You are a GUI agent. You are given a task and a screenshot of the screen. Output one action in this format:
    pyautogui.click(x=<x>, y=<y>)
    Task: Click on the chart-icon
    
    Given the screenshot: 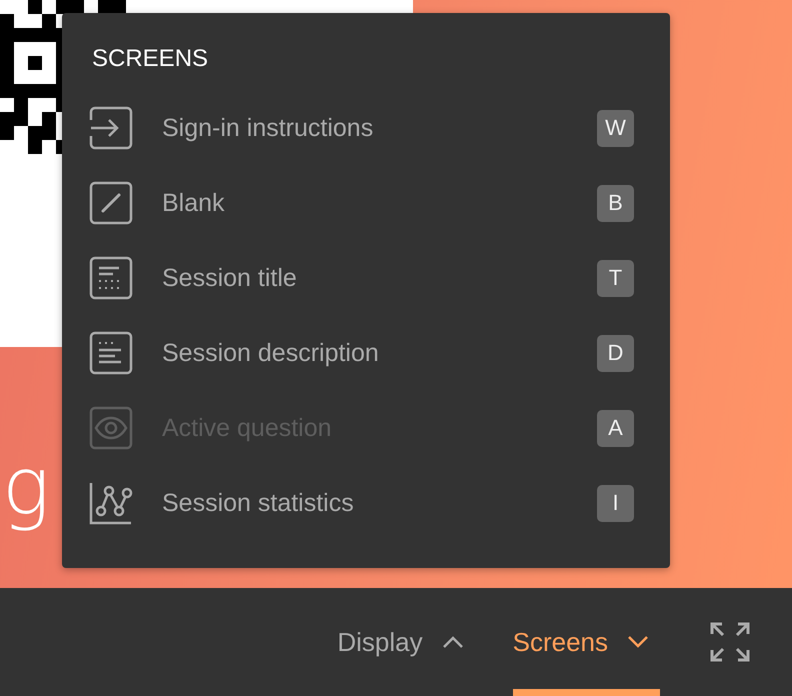 What is the action you would take?
    pyautogui.click(x=111, y=503)
    